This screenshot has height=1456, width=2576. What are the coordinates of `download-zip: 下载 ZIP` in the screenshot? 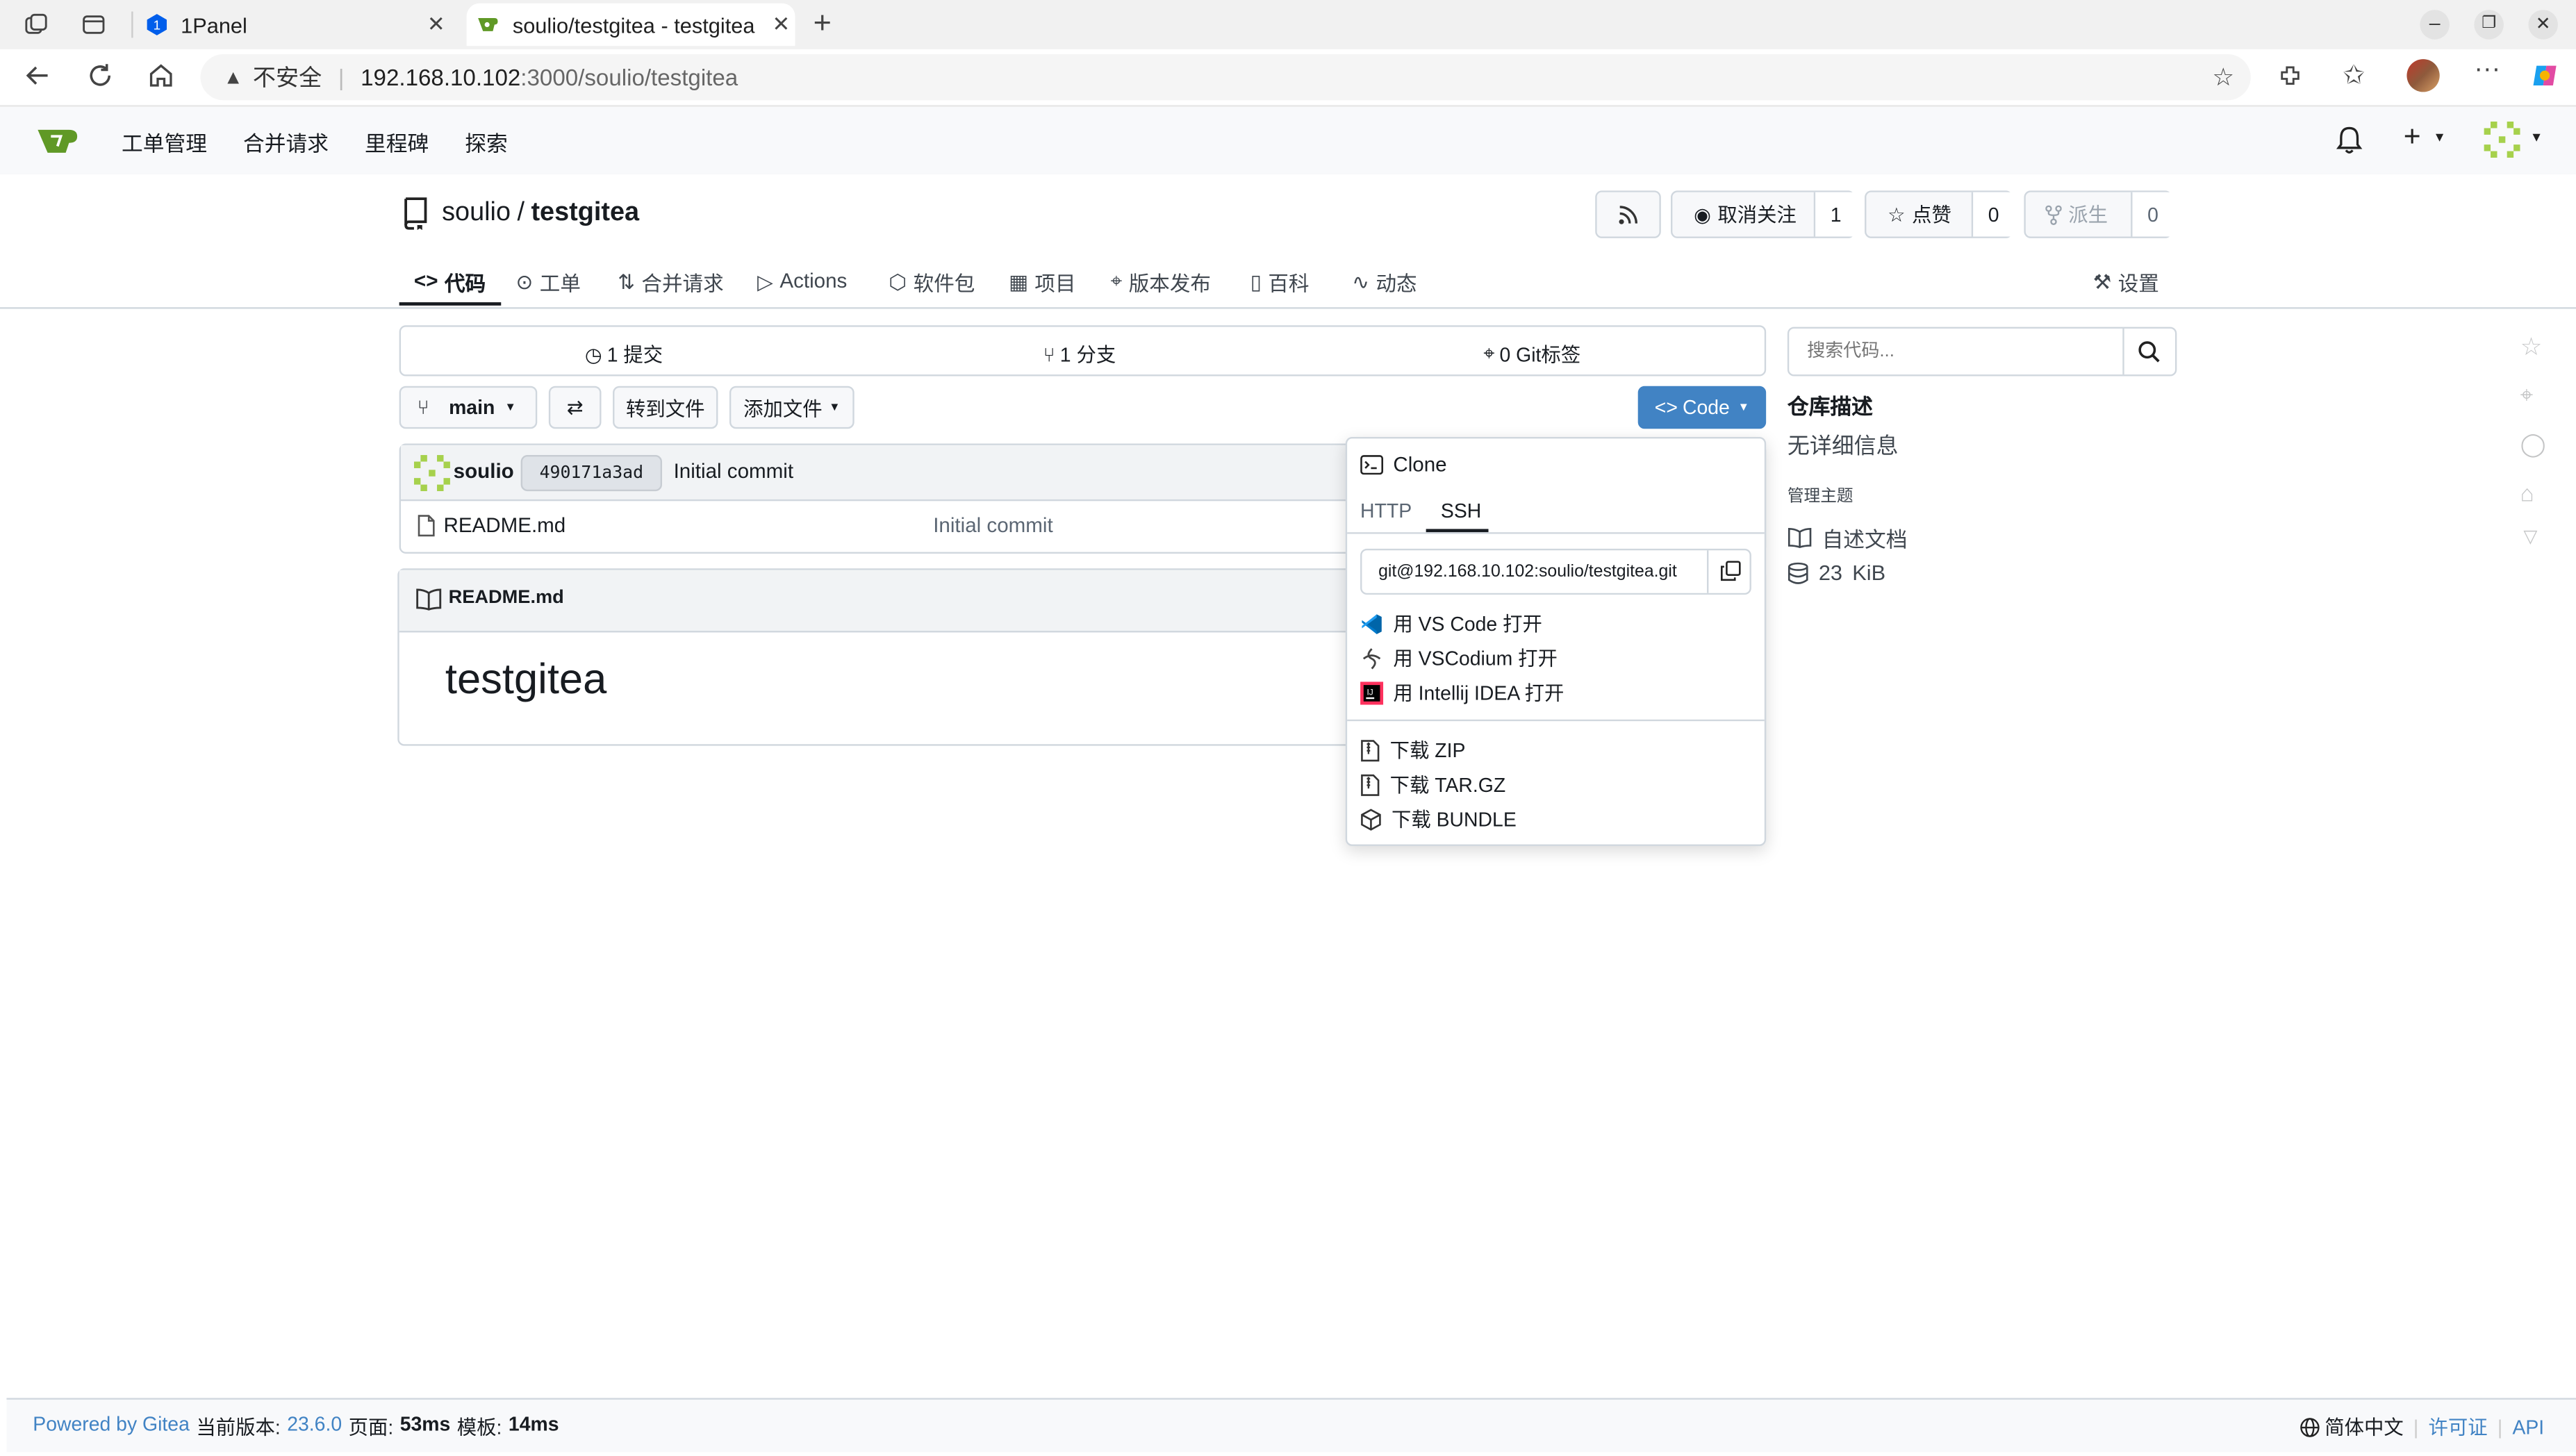 It's located at (1413, 750).